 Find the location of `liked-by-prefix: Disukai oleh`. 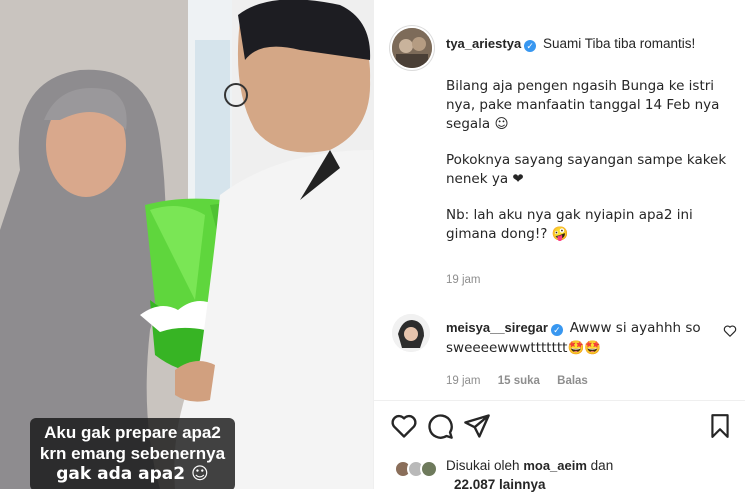

liked-by-prefix: Disukai oleh is located at coordinates (483, 465).